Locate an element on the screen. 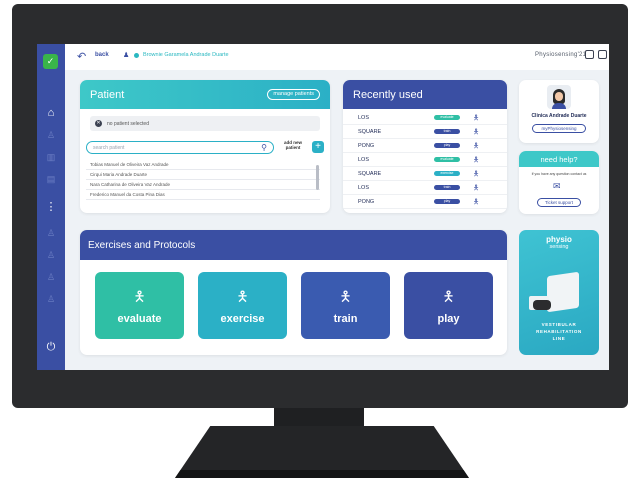  tile-label: train is located at coordinates (345, 319).